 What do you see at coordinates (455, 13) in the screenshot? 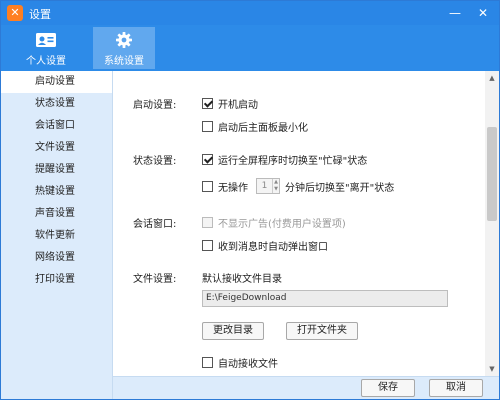
I see `minimize-button: —` at bounding box center [455, 13].